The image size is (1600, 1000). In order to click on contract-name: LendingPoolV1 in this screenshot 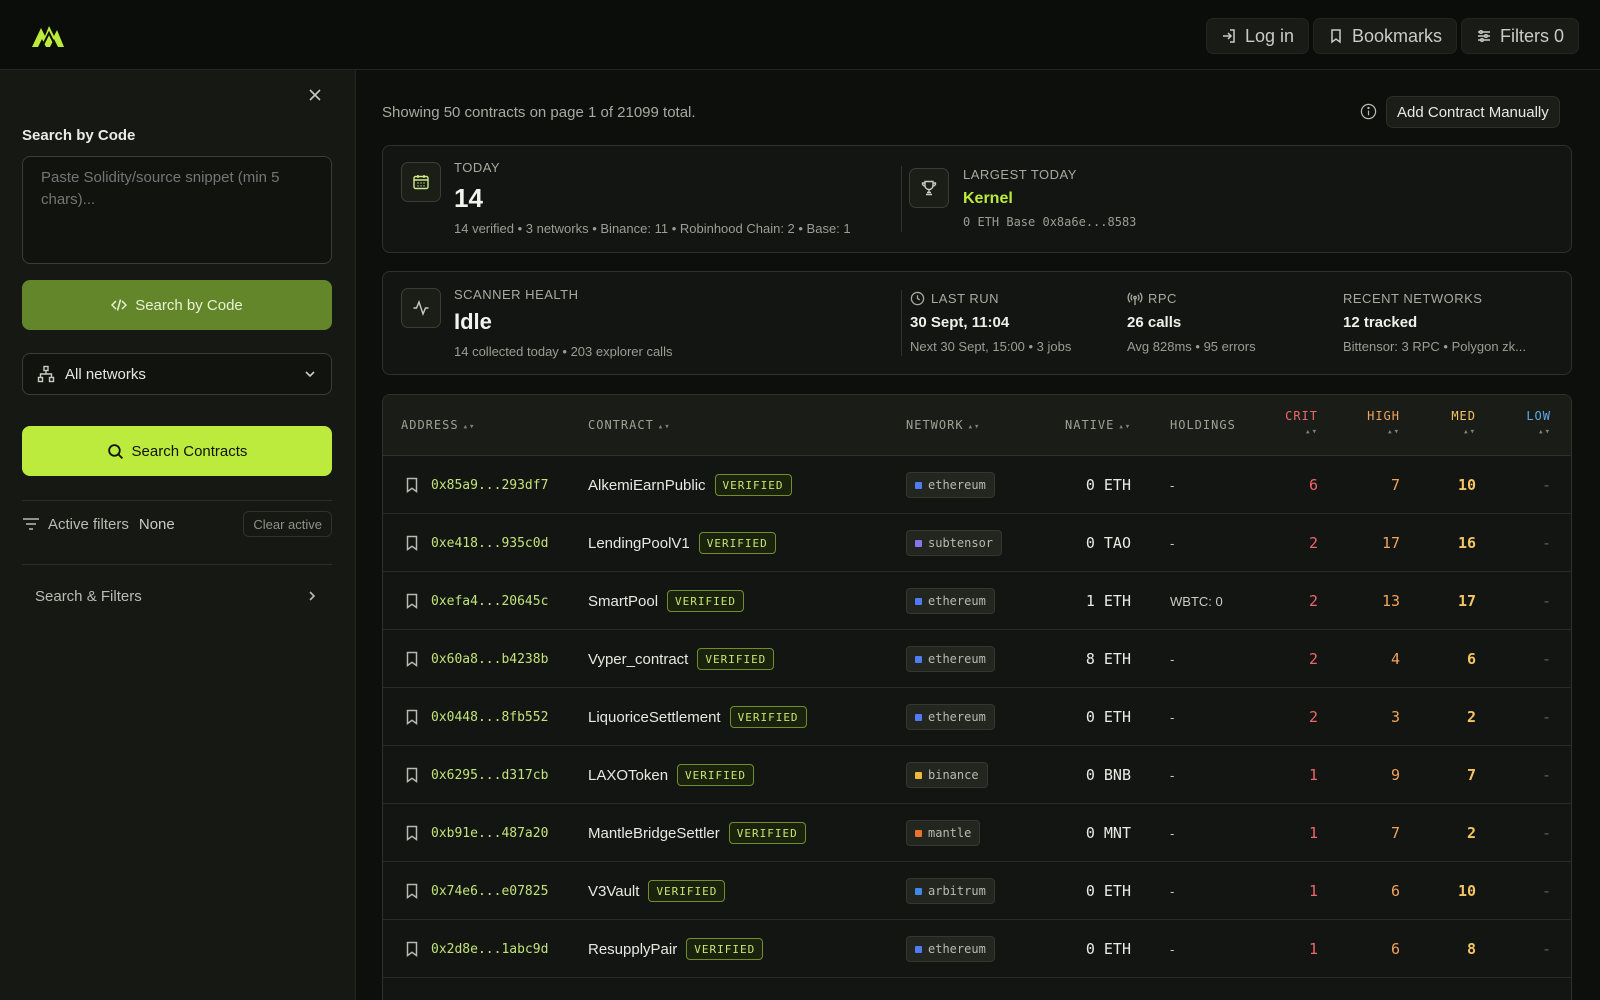, I will do `click(639, 543)`.